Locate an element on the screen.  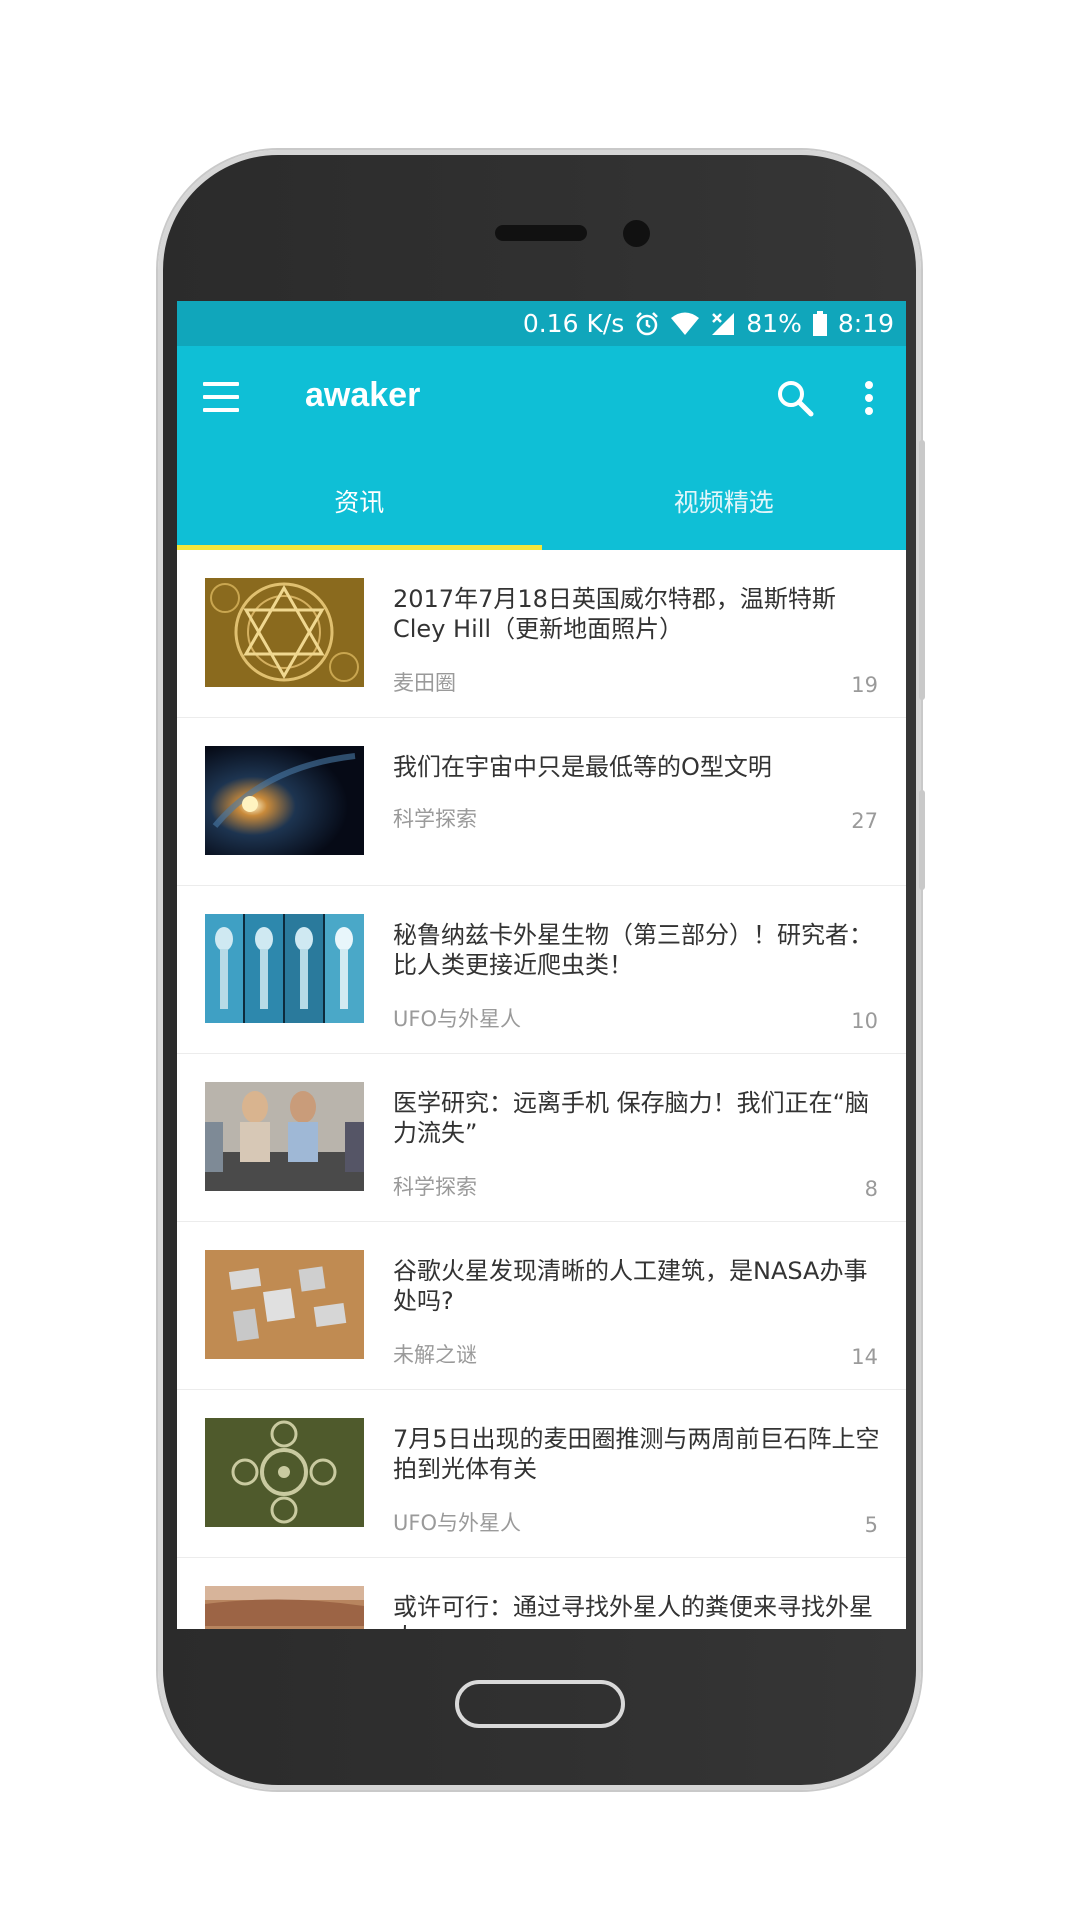
home-button is located at coordinates (540, 1704).